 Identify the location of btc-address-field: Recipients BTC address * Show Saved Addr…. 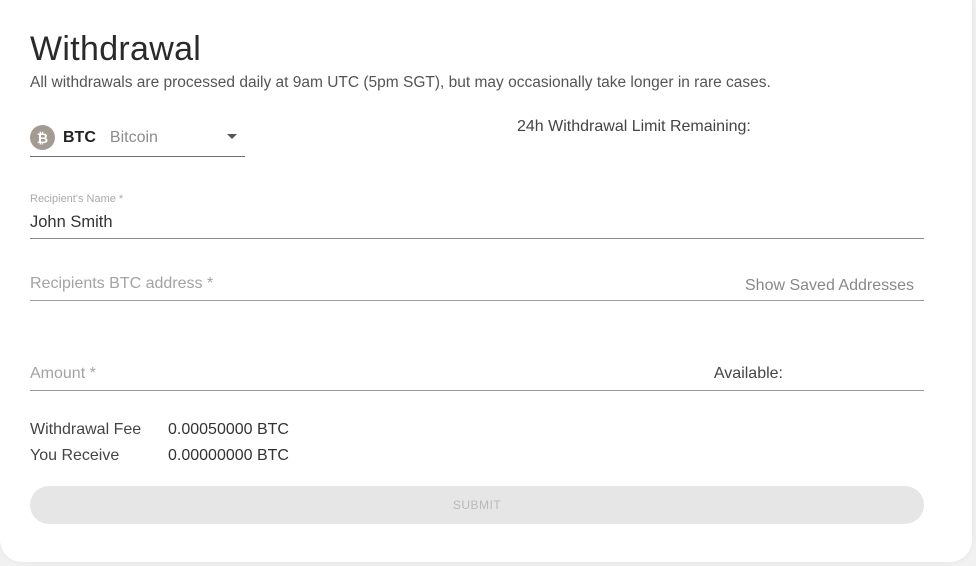
(477, 283).